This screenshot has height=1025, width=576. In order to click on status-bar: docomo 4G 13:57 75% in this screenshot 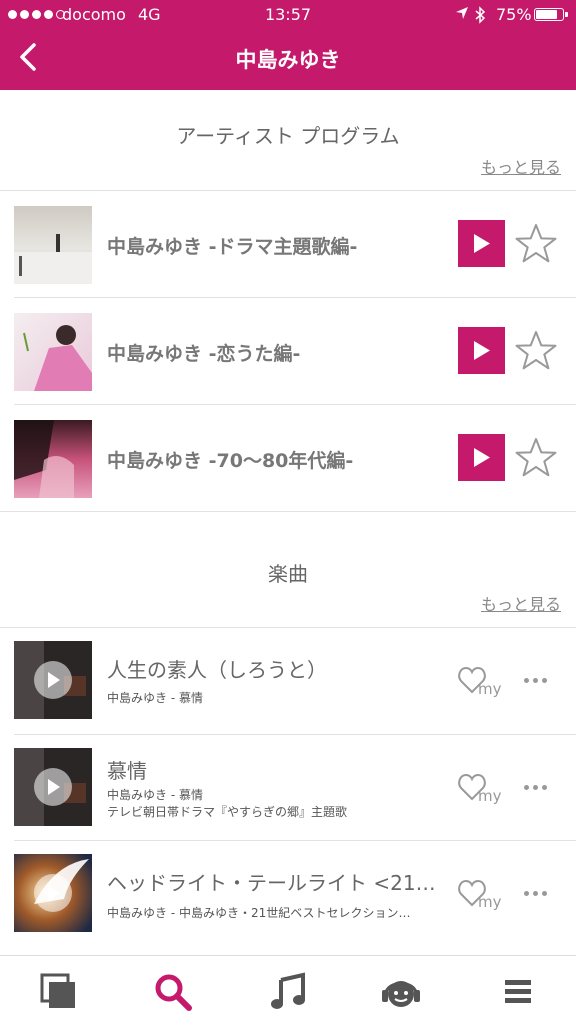, I will do `click(288, 15)`.